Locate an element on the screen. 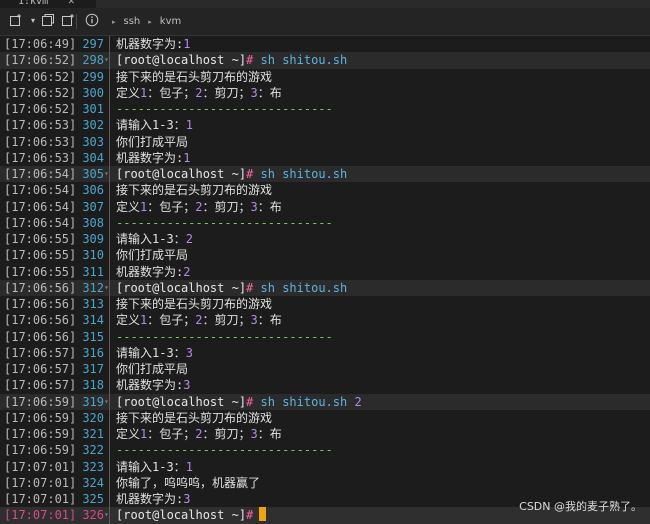 This screenshot has width=650, height=524. line-number: 302 is located at coordinates (93, 125).